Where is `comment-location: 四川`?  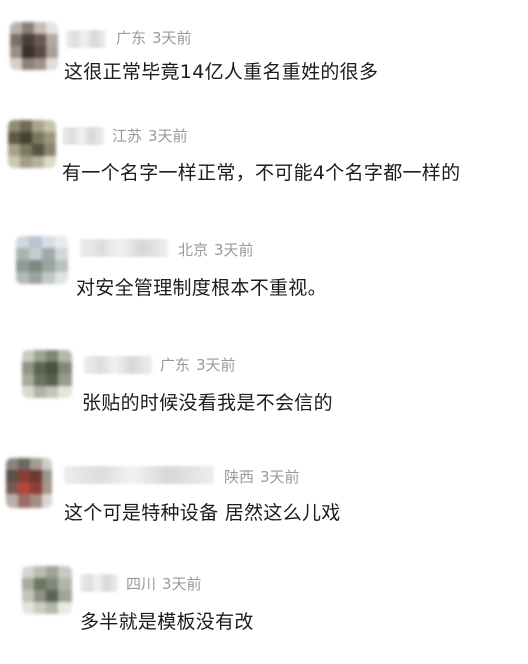
comment-location: 四川 is located at coordinates (141, 584).